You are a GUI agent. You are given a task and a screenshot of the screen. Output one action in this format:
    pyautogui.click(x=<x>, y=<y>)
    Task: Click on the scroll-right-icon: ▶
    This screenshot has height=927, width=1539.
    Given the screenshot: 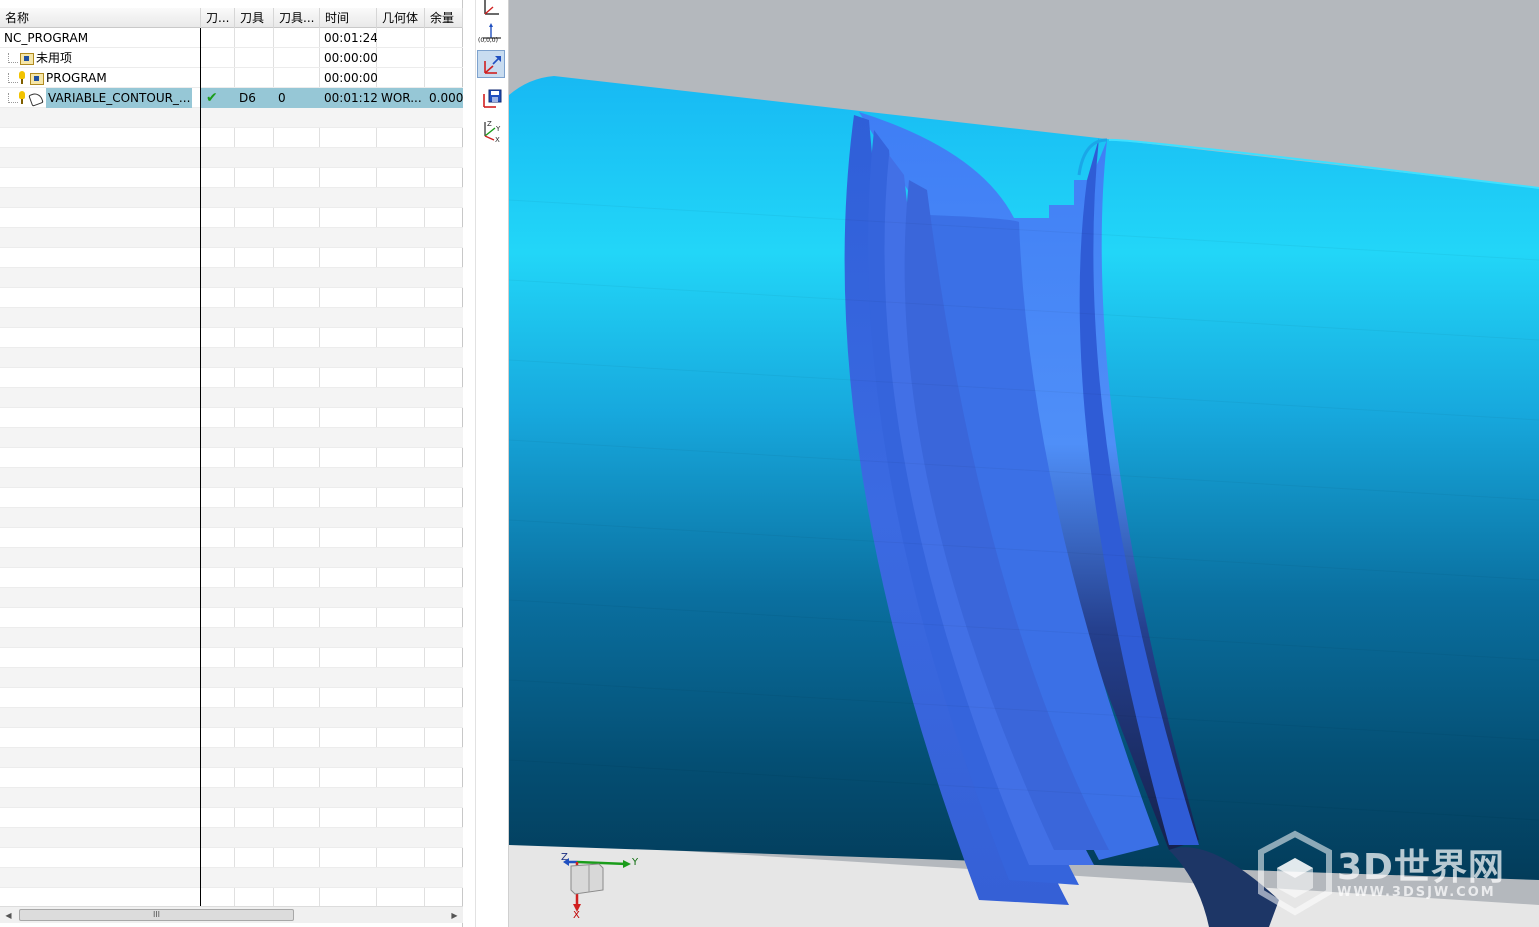 What is the action you would take?
    pyautogui.click(x=454, y=915)
    